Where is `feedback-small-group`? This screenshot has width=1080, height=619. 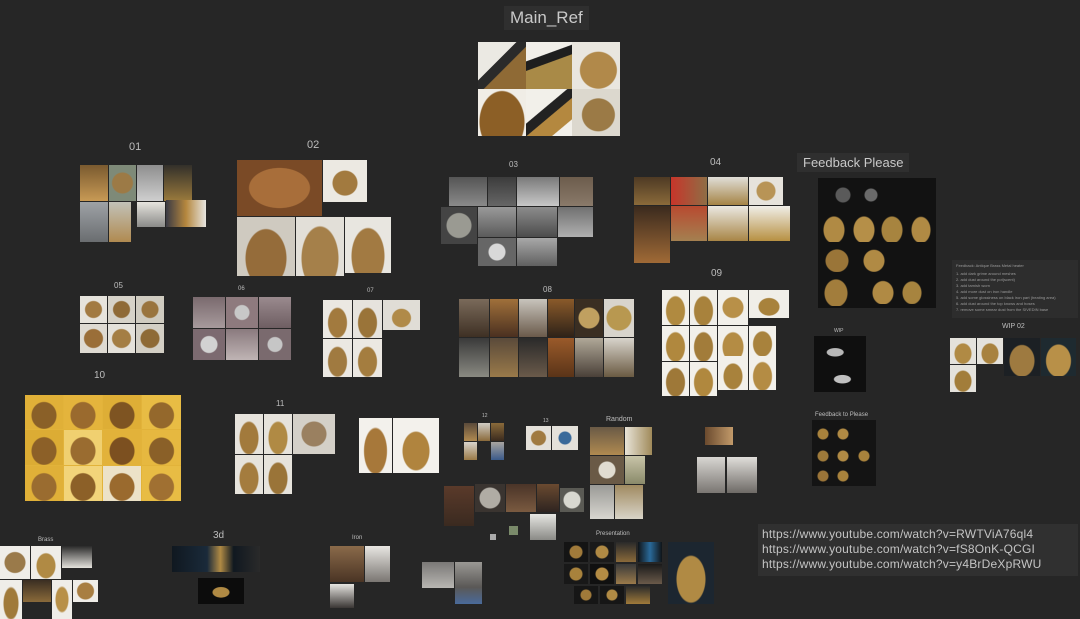 feedback-small-group is located at coordinates (844, 453).